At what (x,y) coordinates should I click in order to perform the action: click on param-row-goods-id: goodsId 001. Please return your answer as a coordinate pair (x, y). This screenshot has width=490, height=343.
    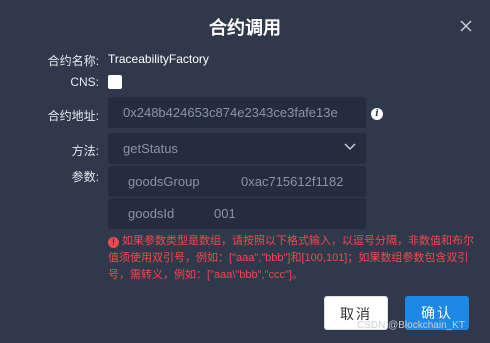
    Looking at the image, I should click on (237, 213).